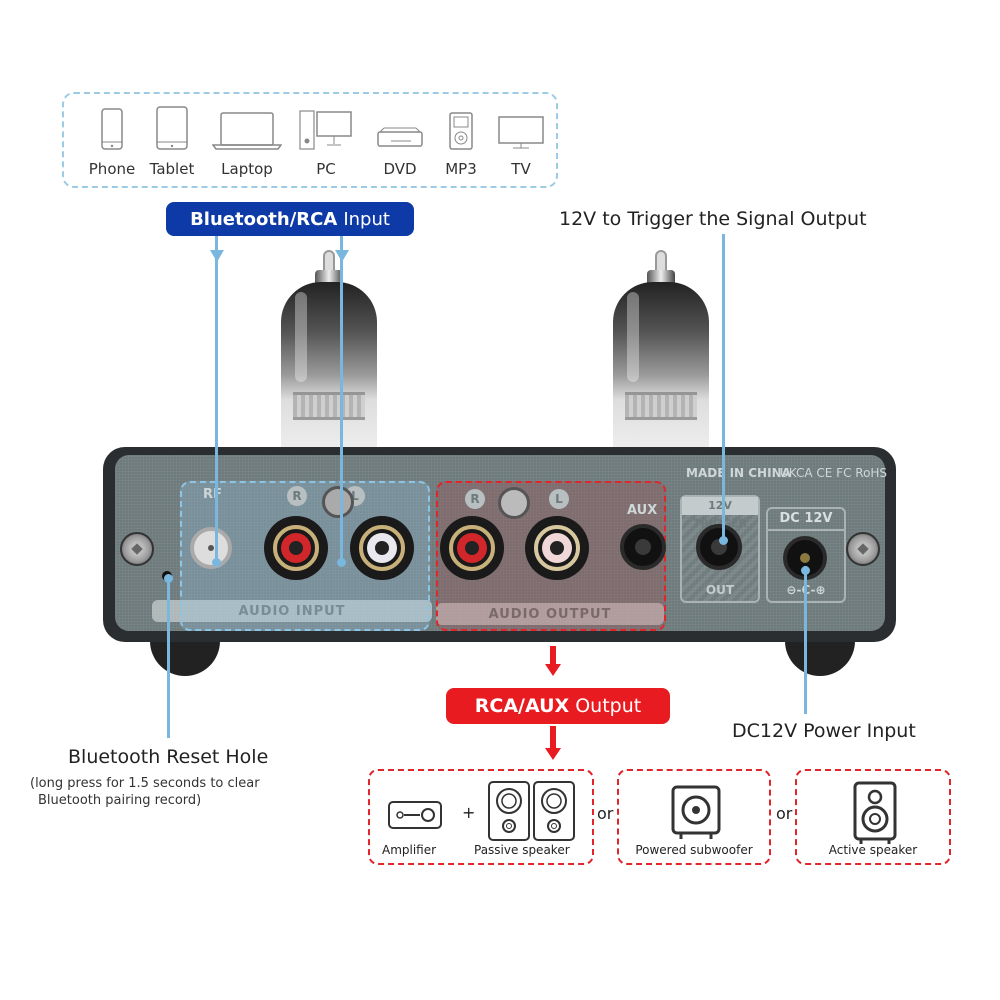 The height and width of the screenshot is (1000, 1000). What do you see at coordinates (475, 499) in the screenshot?
I see `r-output-label: R` at bounding box center [475, 499].